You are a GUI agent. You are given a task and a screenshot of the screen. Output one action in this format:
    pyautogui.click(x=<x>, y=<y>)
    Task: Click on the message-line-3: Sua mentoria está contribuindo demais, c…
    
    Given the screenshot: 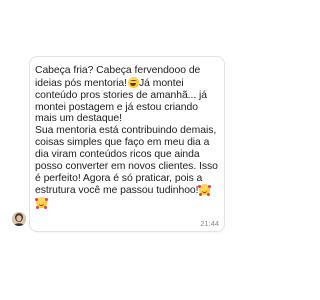 What is the action you would take?
    pyautogui.click(x=126, y=161)
    